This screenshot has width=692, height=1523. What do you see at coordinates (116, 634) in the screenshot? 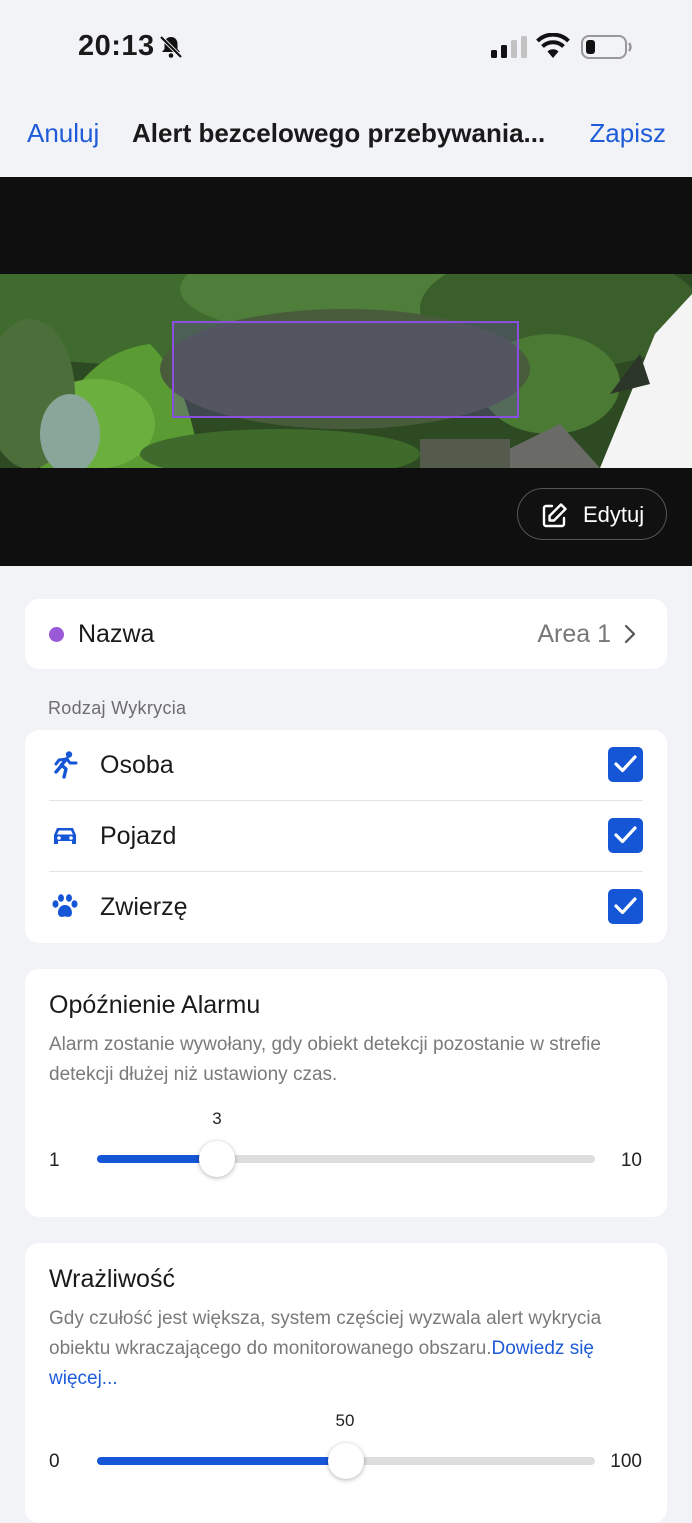
I see `zone-name-label: Nazwa` at bounding box center [116, 634].